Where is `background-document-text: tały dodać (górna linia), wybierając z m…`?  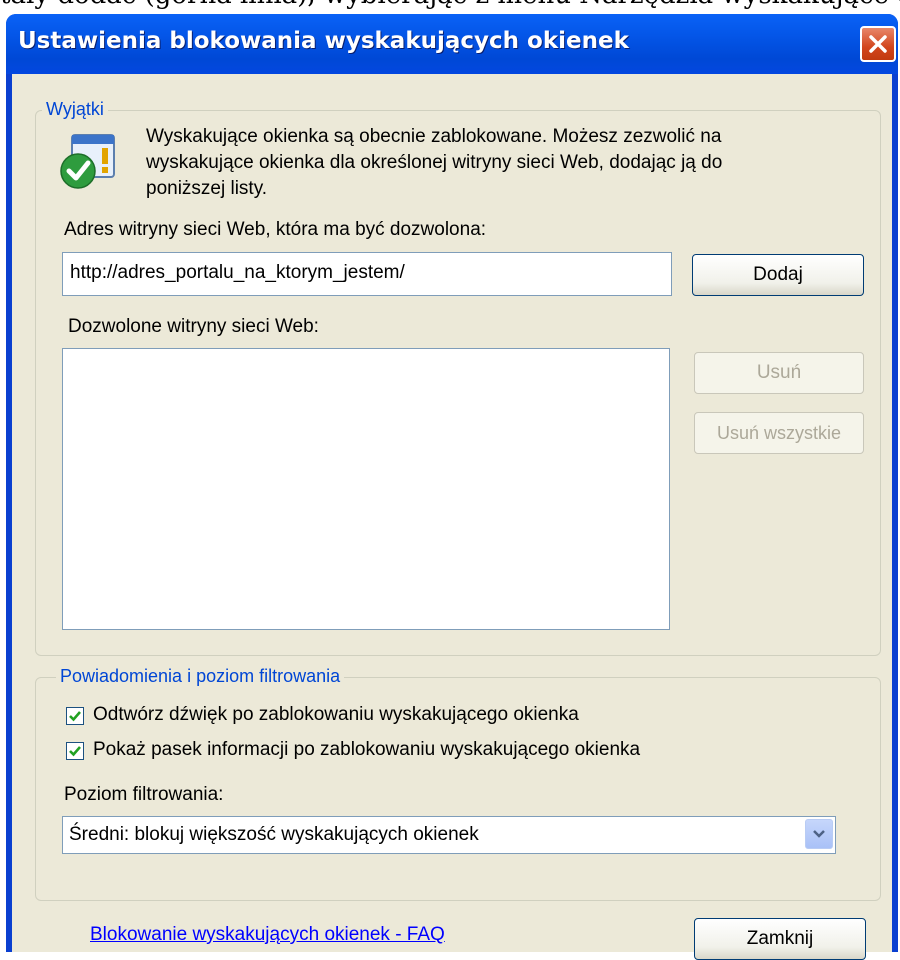
background-document-text: tały dodać (górna linia), wybierając z m… is located at coordinates (450, 5).